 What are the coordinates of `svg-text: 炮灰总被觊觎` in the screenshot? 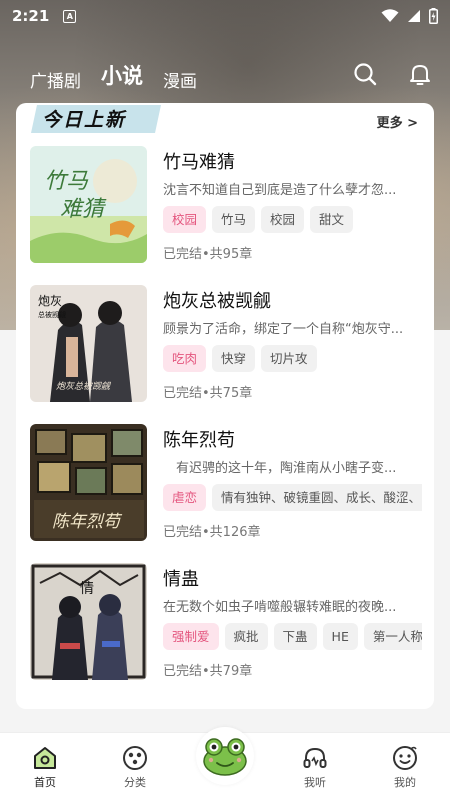 It's located at (84, 386).